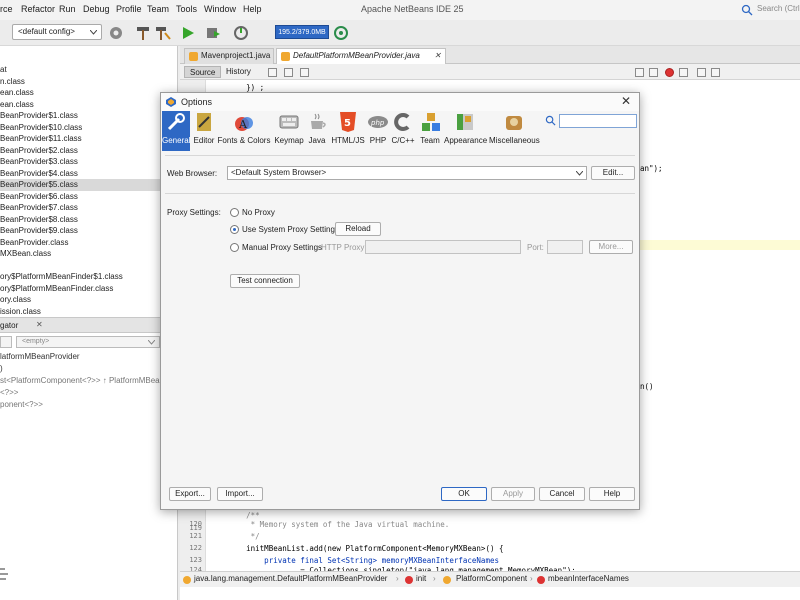  I want to click on manual-proxy-label: Manual Proxy Settings, so click(282, 247).